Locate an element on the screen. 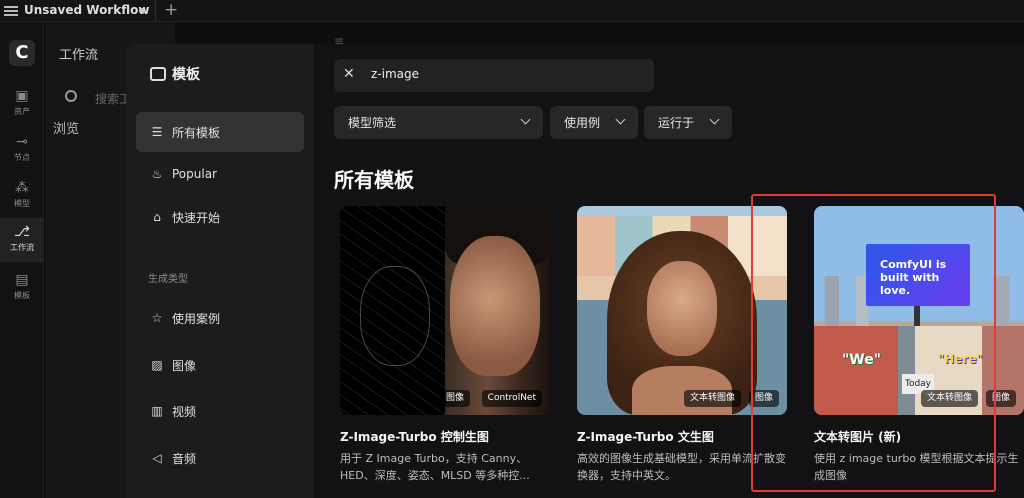 This screenshot has height=498, width=1024. rail-item-assets: ▣ 资产 is located at coordinates (22, 103).